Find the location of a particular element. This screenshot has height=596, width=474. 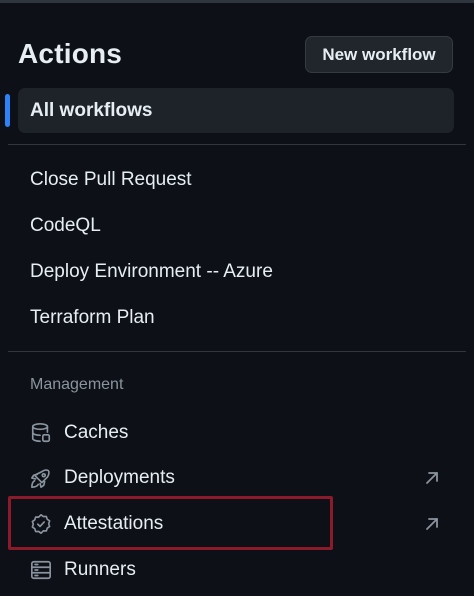

active-indicator is located at coordinates (7, 110).